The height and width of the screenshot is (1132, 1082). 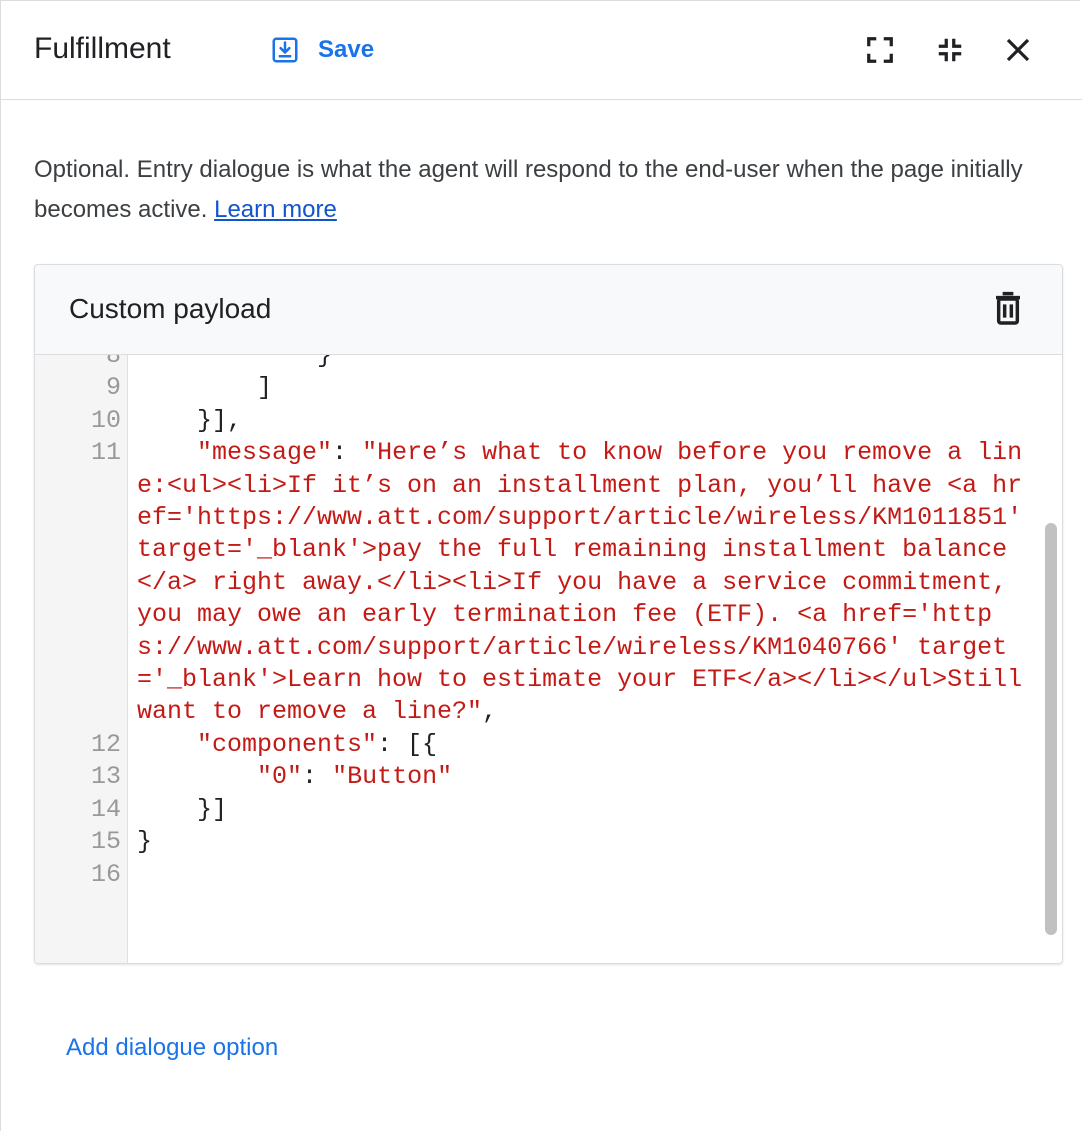 What do you see at coordinates (113, 362) in the screenshot?
I see `line-number: 8` at bounding box center [113, 362].